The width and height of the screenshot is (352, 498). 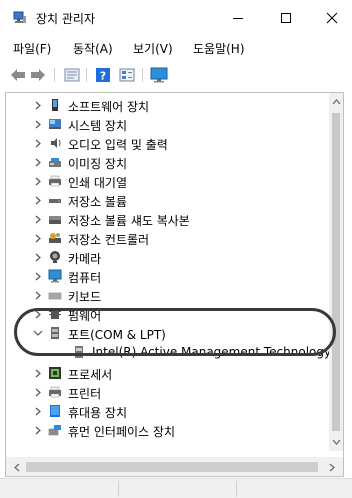 What do you see at coordinates (90, 375) in the screenshot?
I see `tree-node-label: 프로세서` at bounding box center [90, 375].